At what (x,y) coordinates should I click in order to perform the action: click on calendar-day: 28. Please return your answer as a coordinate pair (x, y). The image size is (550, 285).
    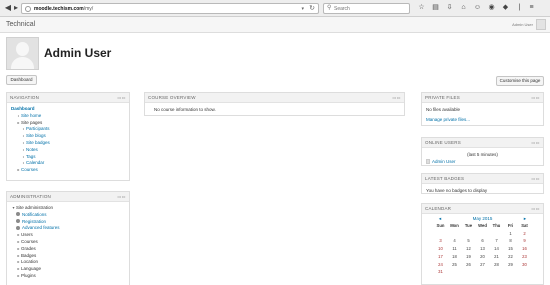
    Looking at the image, I should click on (497, 265).